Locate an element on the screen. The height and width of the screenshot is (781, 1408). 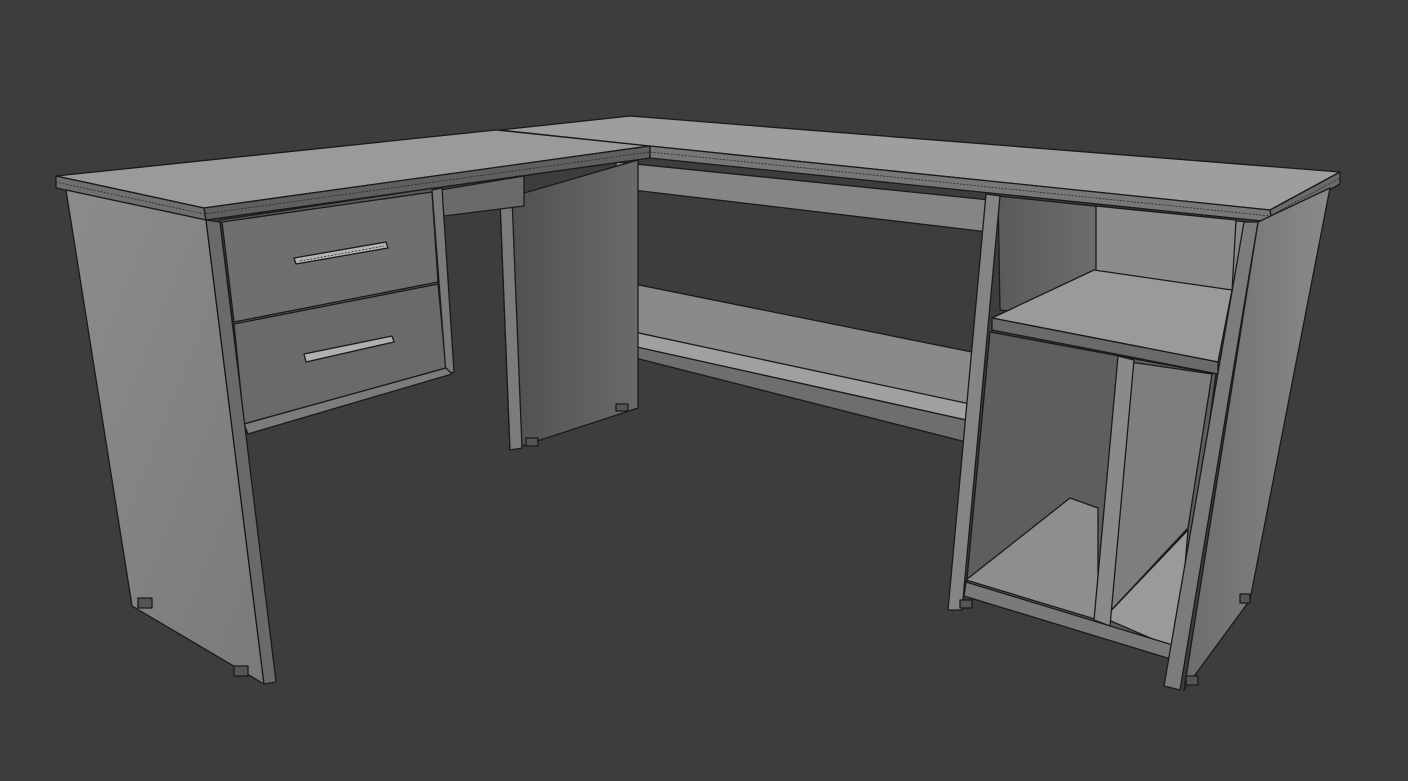
drawer-unit is located at coordinates (337, 311).